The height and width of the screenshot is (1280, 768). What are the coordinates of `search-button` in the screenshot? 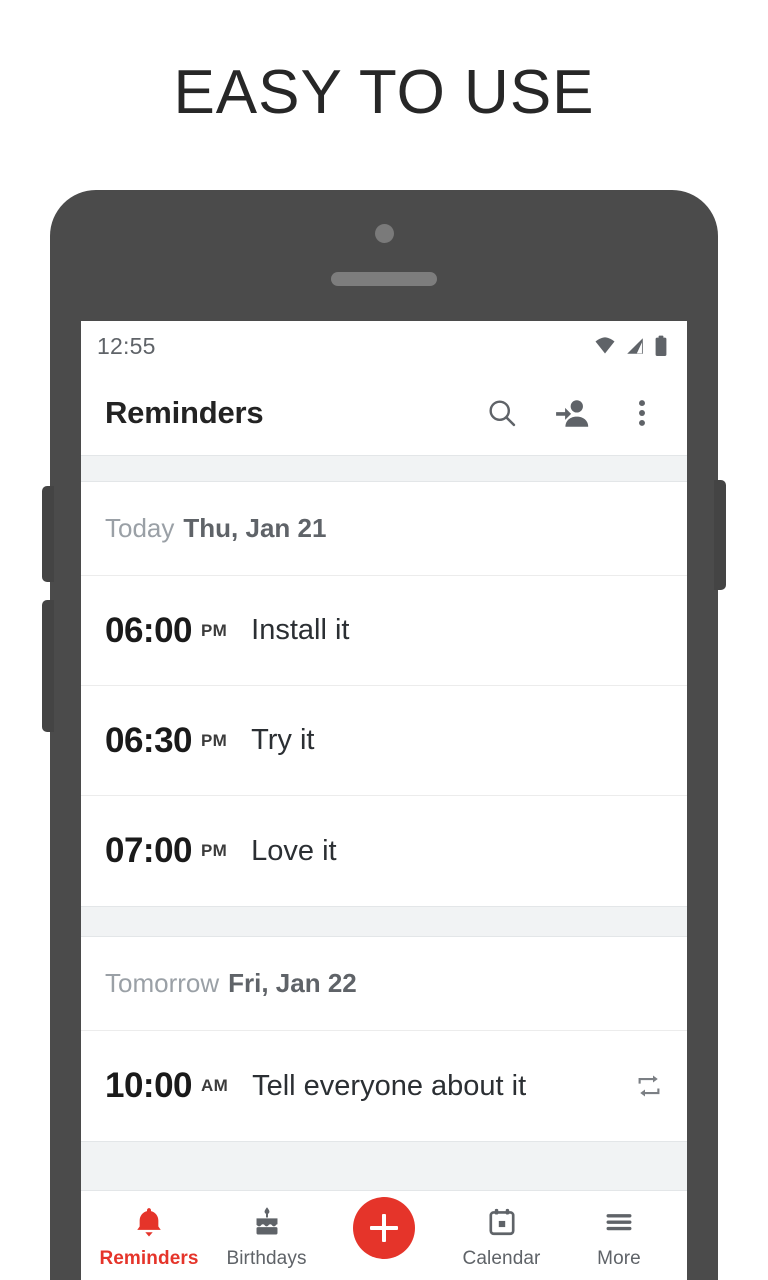 It's located at (502, 413).